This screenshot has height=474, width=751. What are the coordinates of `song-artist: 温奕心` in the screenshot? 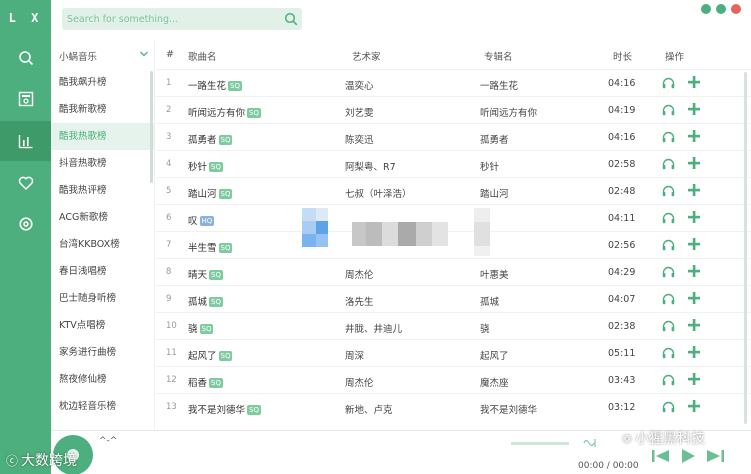 It's located at (359, 85).